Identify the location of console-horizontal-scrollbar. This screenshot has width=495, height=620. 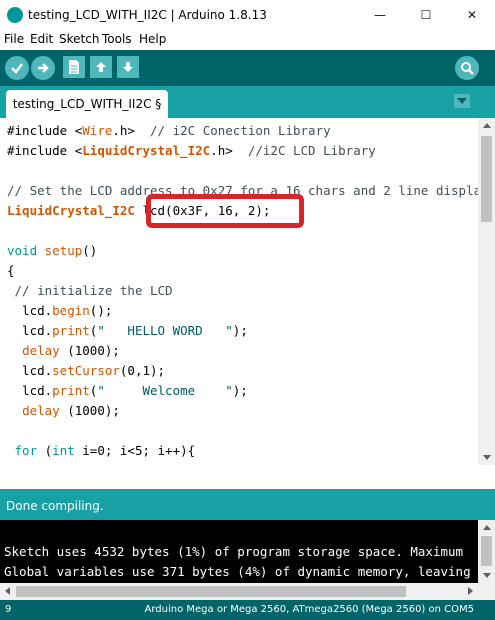
(247, 591).